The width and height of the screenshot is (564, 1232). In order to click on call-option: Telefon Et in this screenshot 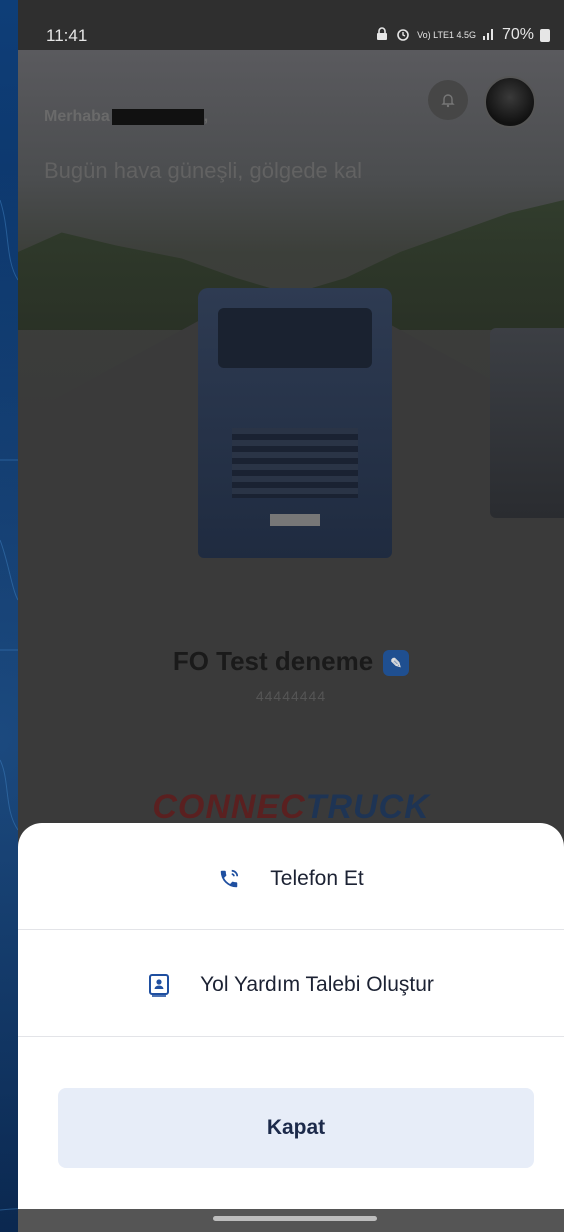, I will do `click(291, 879)`.